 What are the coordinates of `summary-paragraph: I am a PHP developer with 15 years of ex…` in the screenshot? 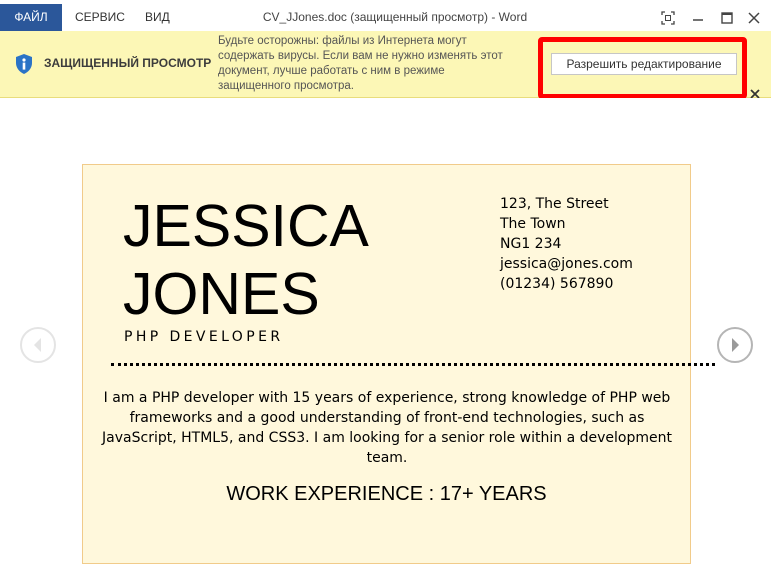 It's located at (387, 428).